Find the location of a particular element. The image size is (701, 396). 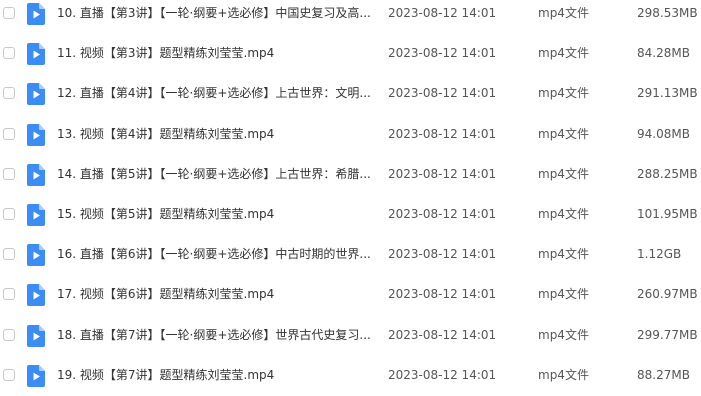

file-size: 299.77MB is located at coordinates (667, 334).